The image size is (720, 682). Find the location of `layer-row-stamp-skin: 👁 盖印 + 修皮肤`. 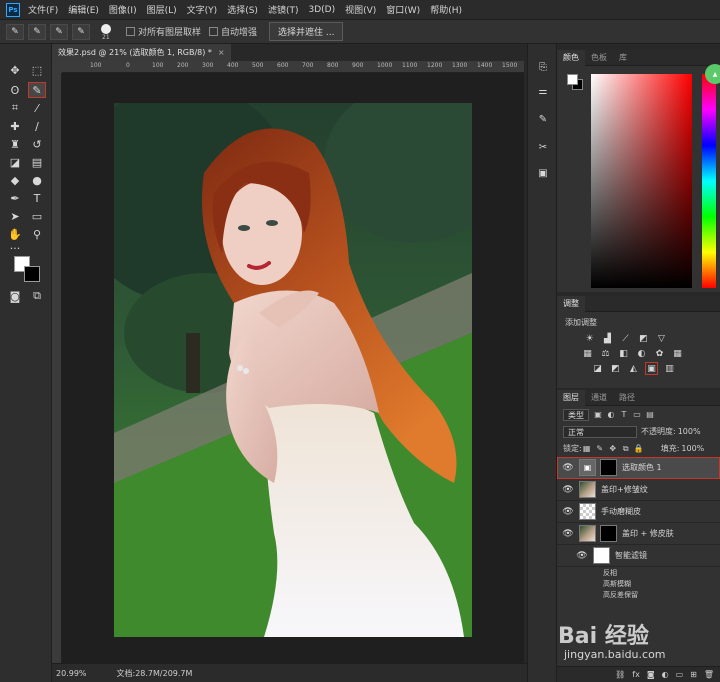

layer-row-stamp-skin: 👁 盖印 + 修皮肤 is located at coordinates (638, 534).